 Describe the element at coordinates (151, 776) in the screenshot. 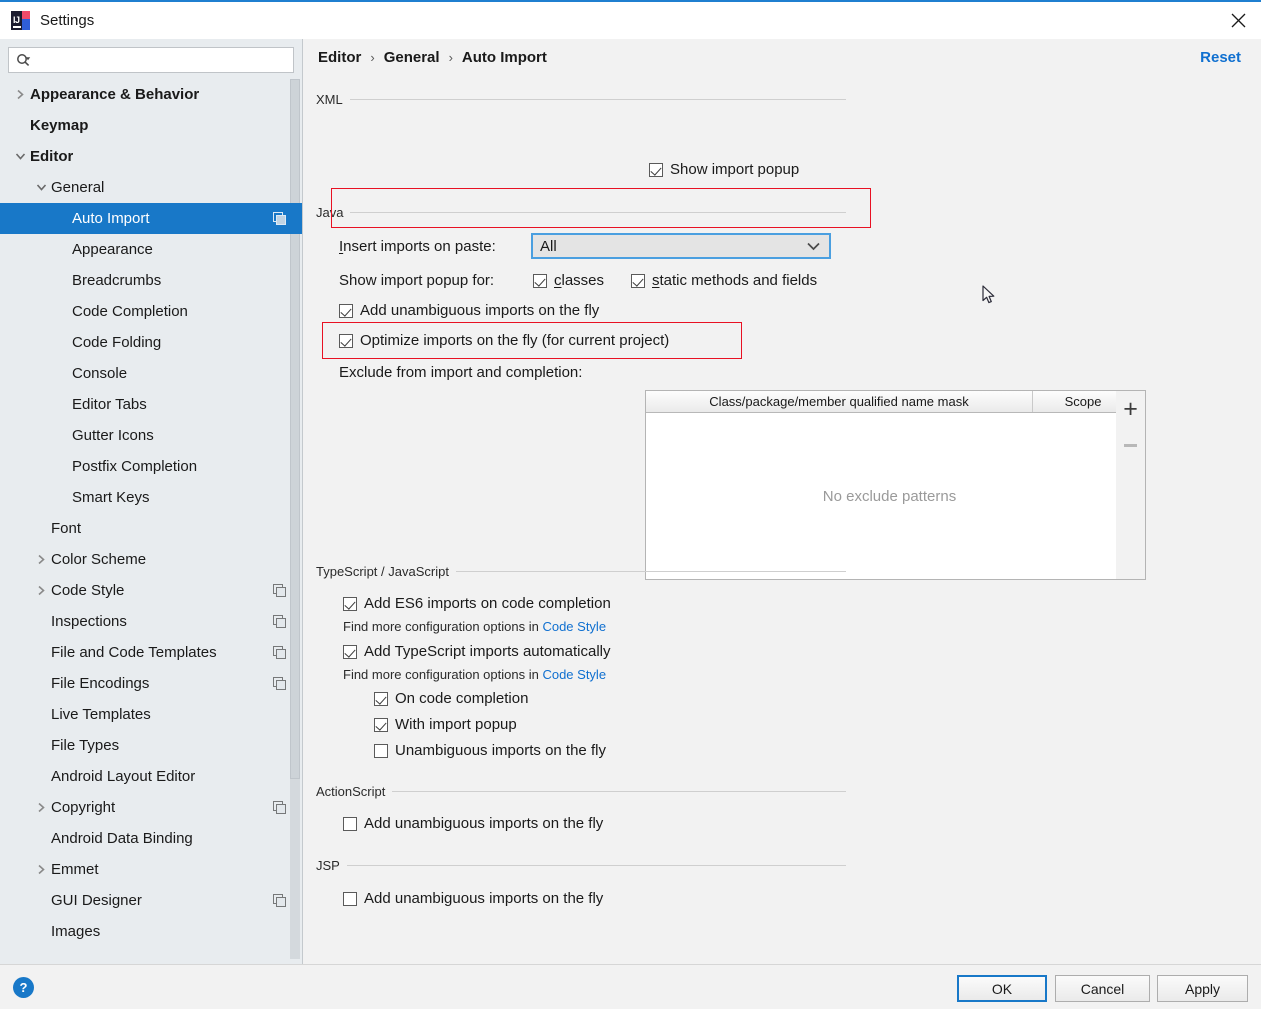

I see `sidebar-item-android-layout-editor: Android Layout Editor` at that location.